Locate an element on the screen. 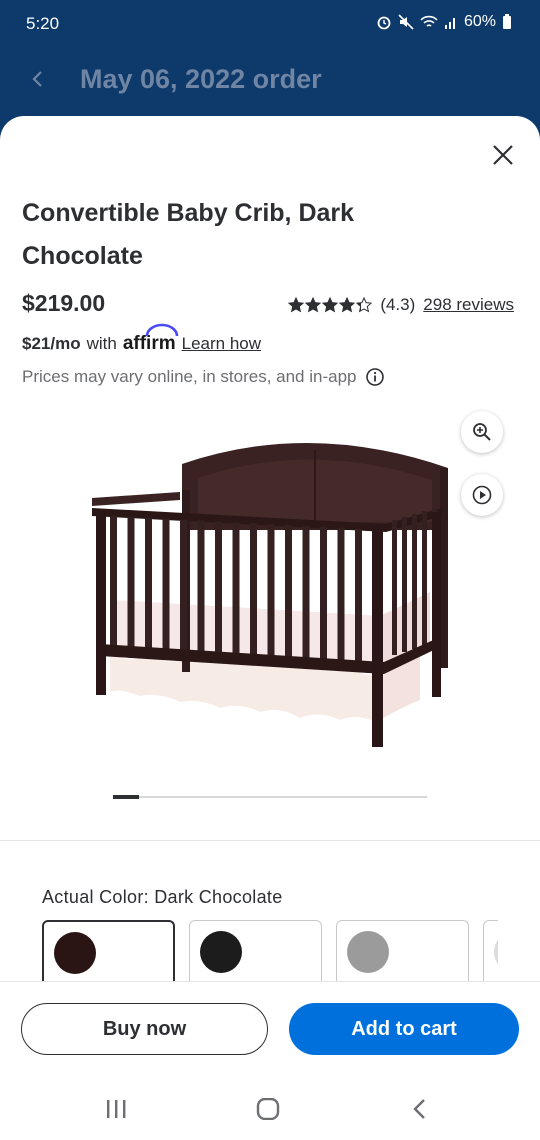 The image size is (540, 1140). star-rating is located at coordinates (330, 305).